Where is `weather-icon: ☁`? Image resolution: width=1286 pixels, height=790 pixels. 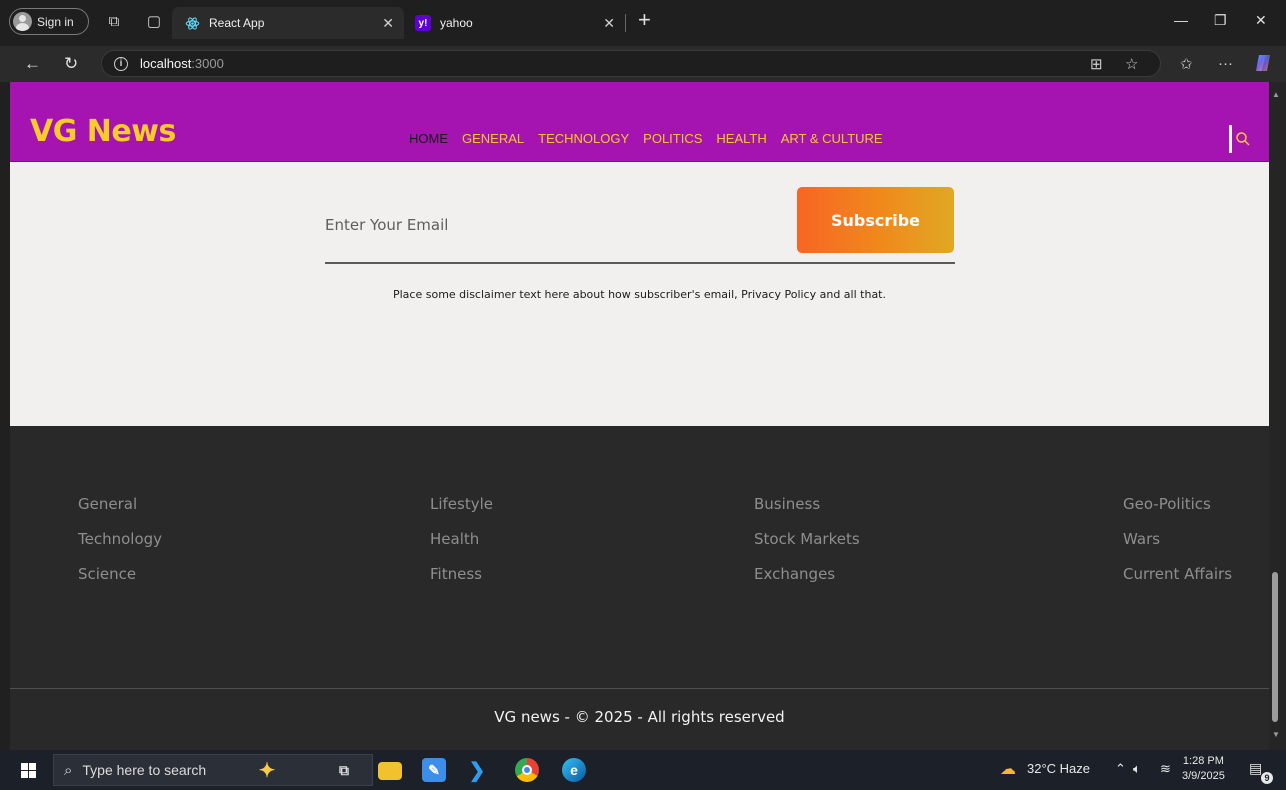 weather-icon: ☁ is located at coordinates (1008, 769).